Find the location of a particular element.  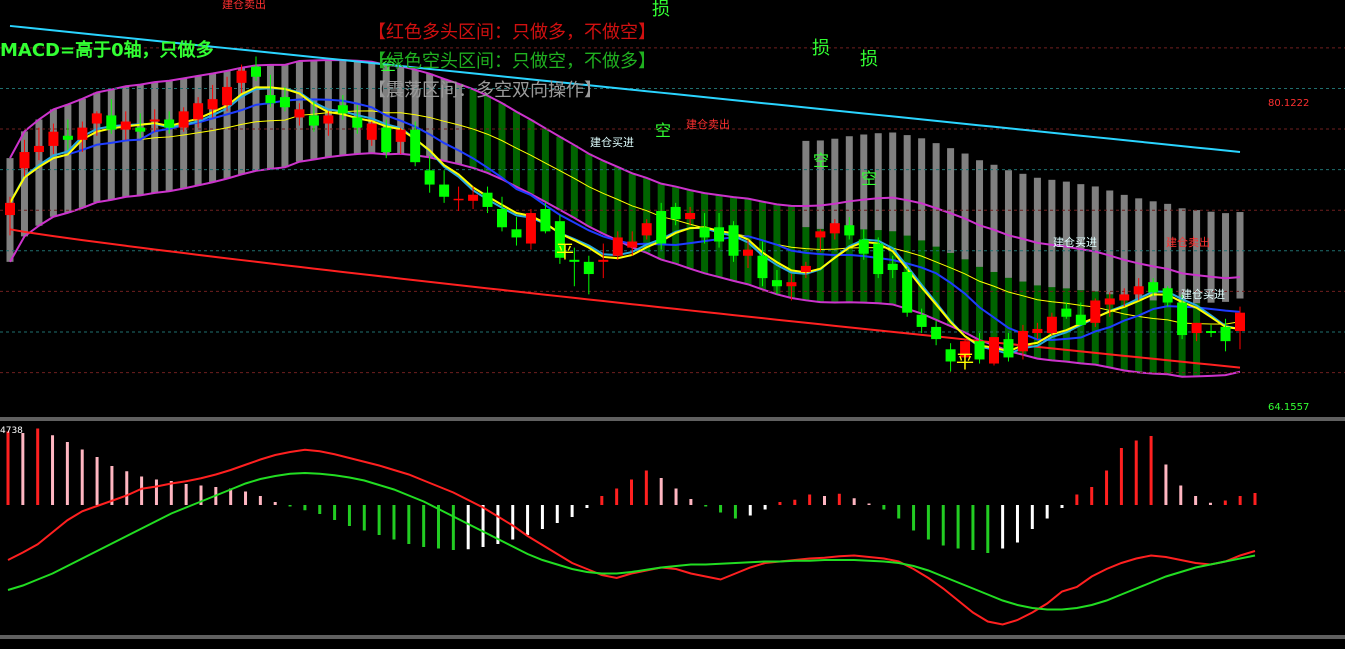

annotation-short: 空 is located at coordinates (663, 130).